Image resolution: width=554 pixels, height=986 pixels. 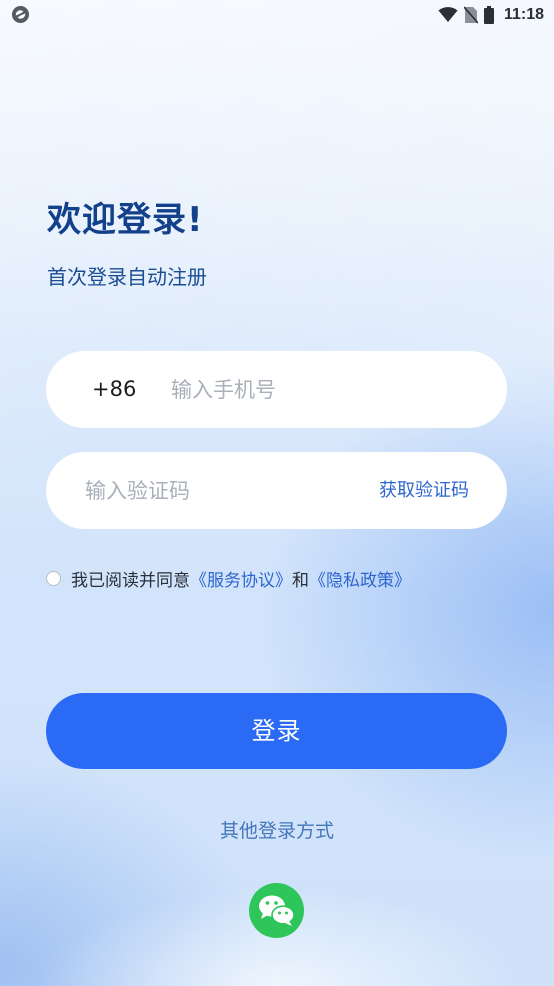 I want to click on agreement-connector: 和, so click(x=300, y=580).